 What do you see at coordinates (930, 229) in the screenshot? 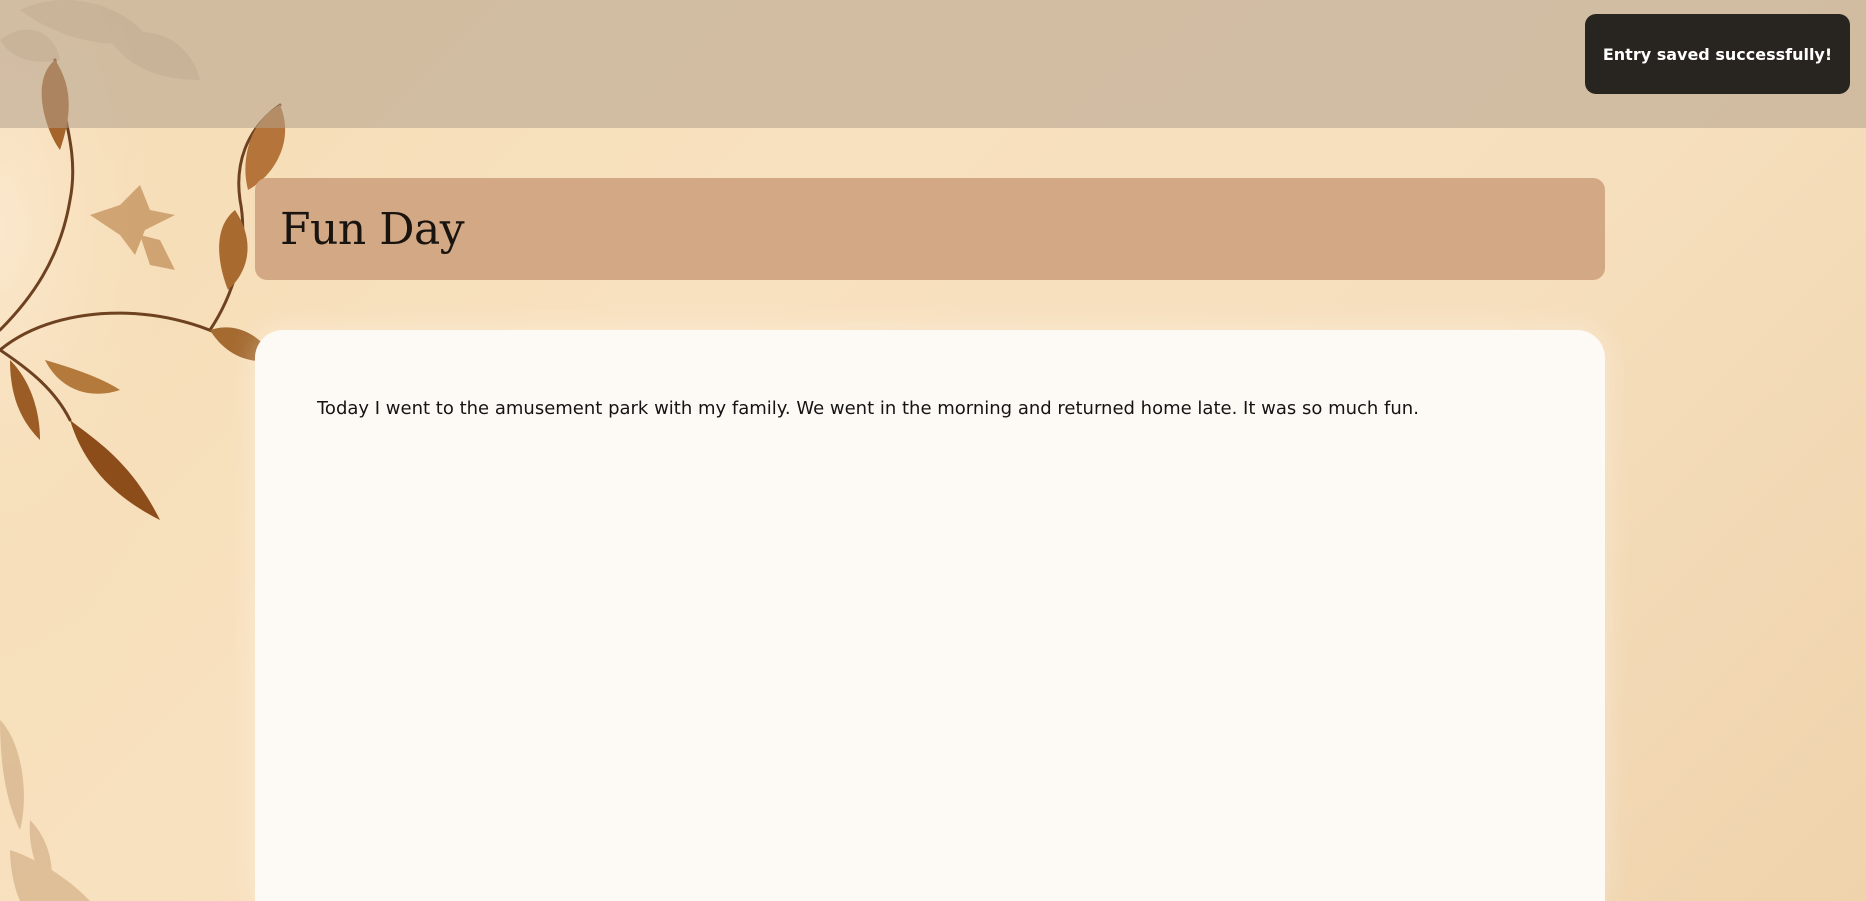
I see `entry-title-card: Fun Day` at bounding box center [930, 229].